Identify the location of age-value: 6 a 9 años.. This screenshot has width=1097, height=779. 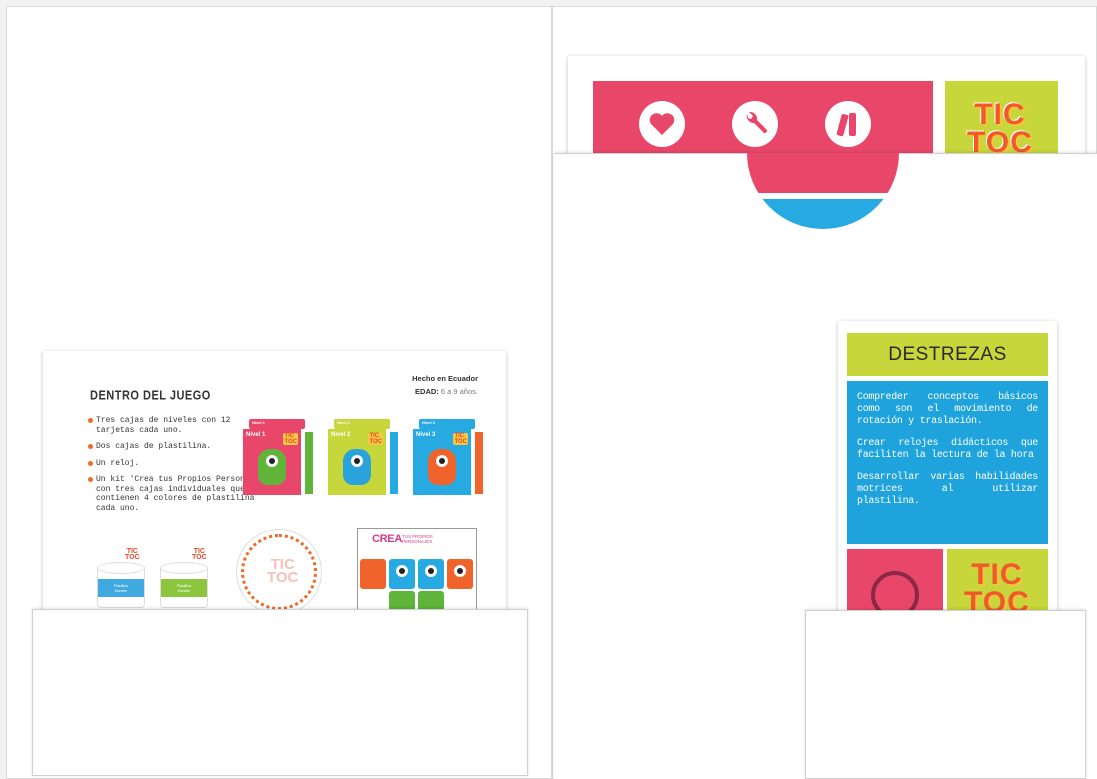
(459, 391).